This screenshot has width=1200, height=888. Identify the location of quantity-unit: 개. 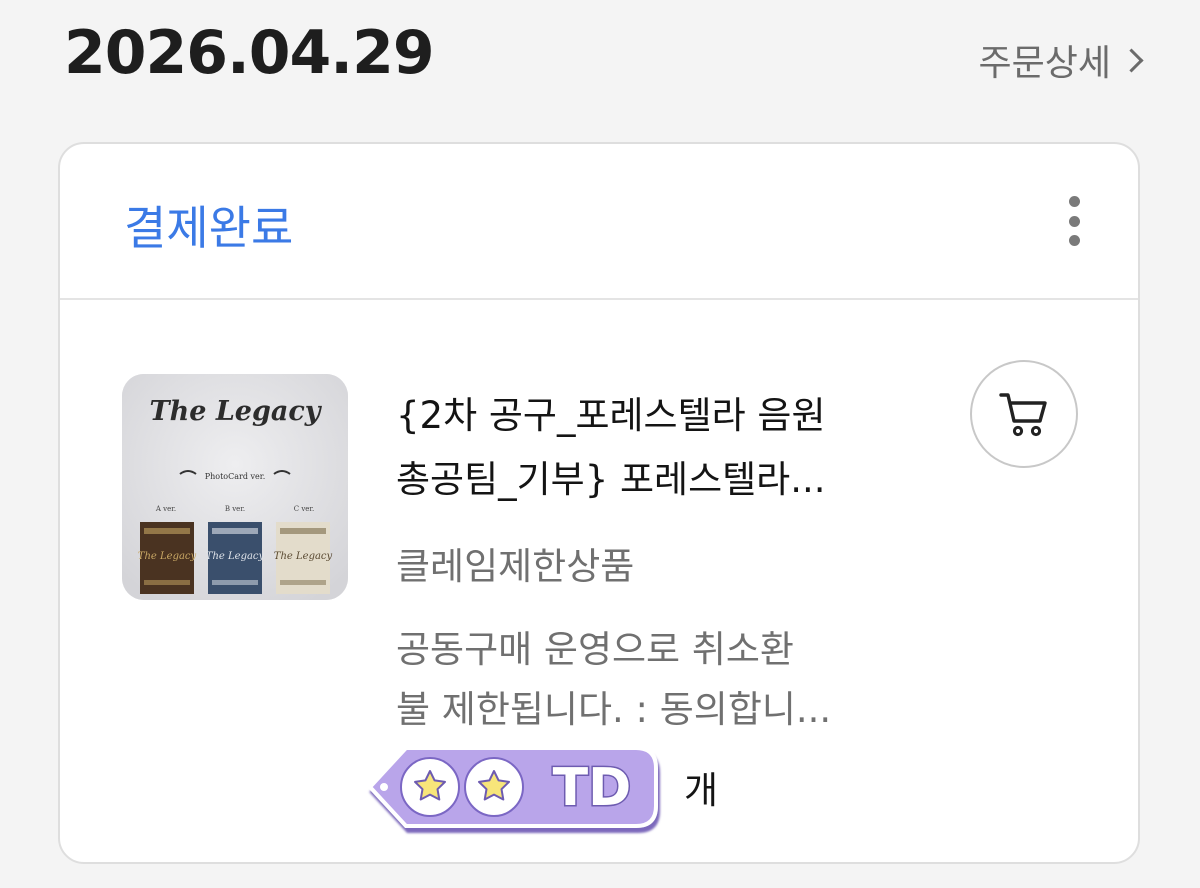
(701, 790).